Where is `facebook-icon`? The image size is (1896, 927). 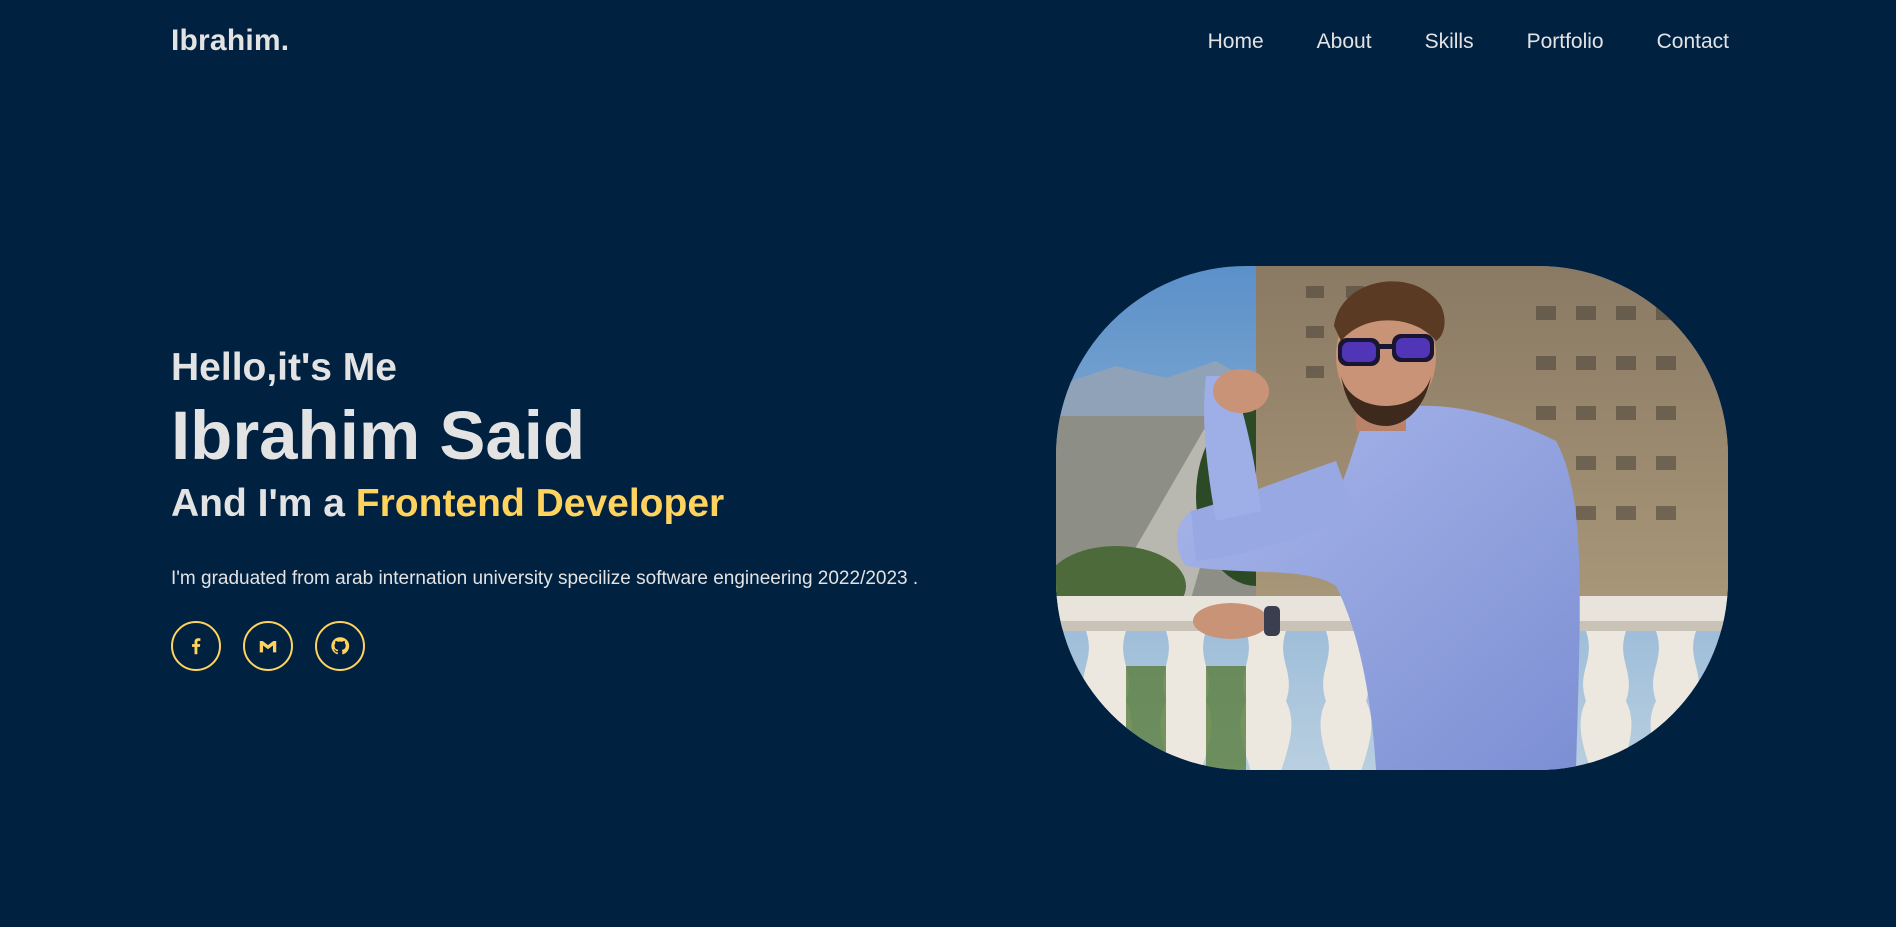
facebook-icon is located at coordinates (196, 646).